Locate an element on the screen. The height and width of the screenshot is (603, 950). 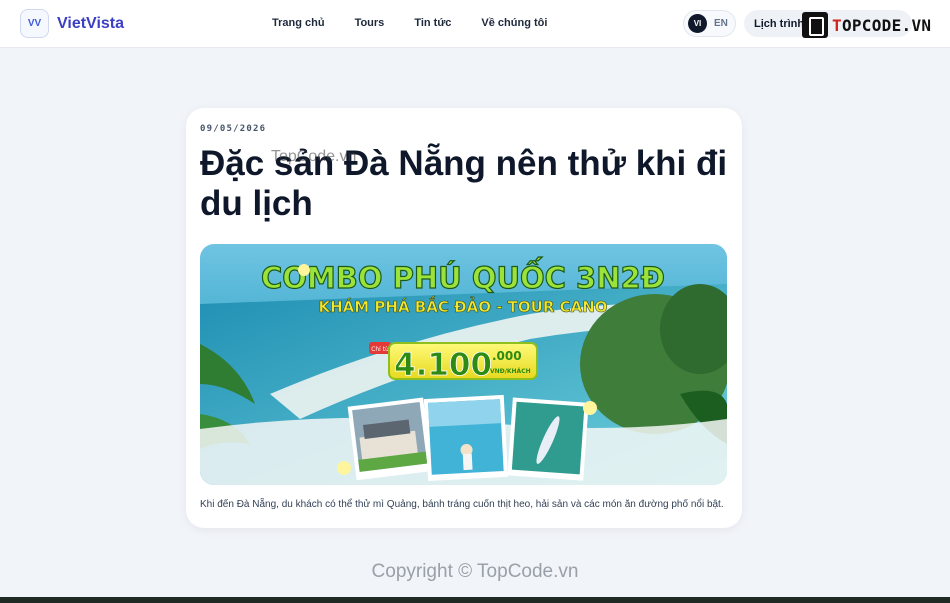
lang-vi-button: VI is located at coordinates (697, 23).